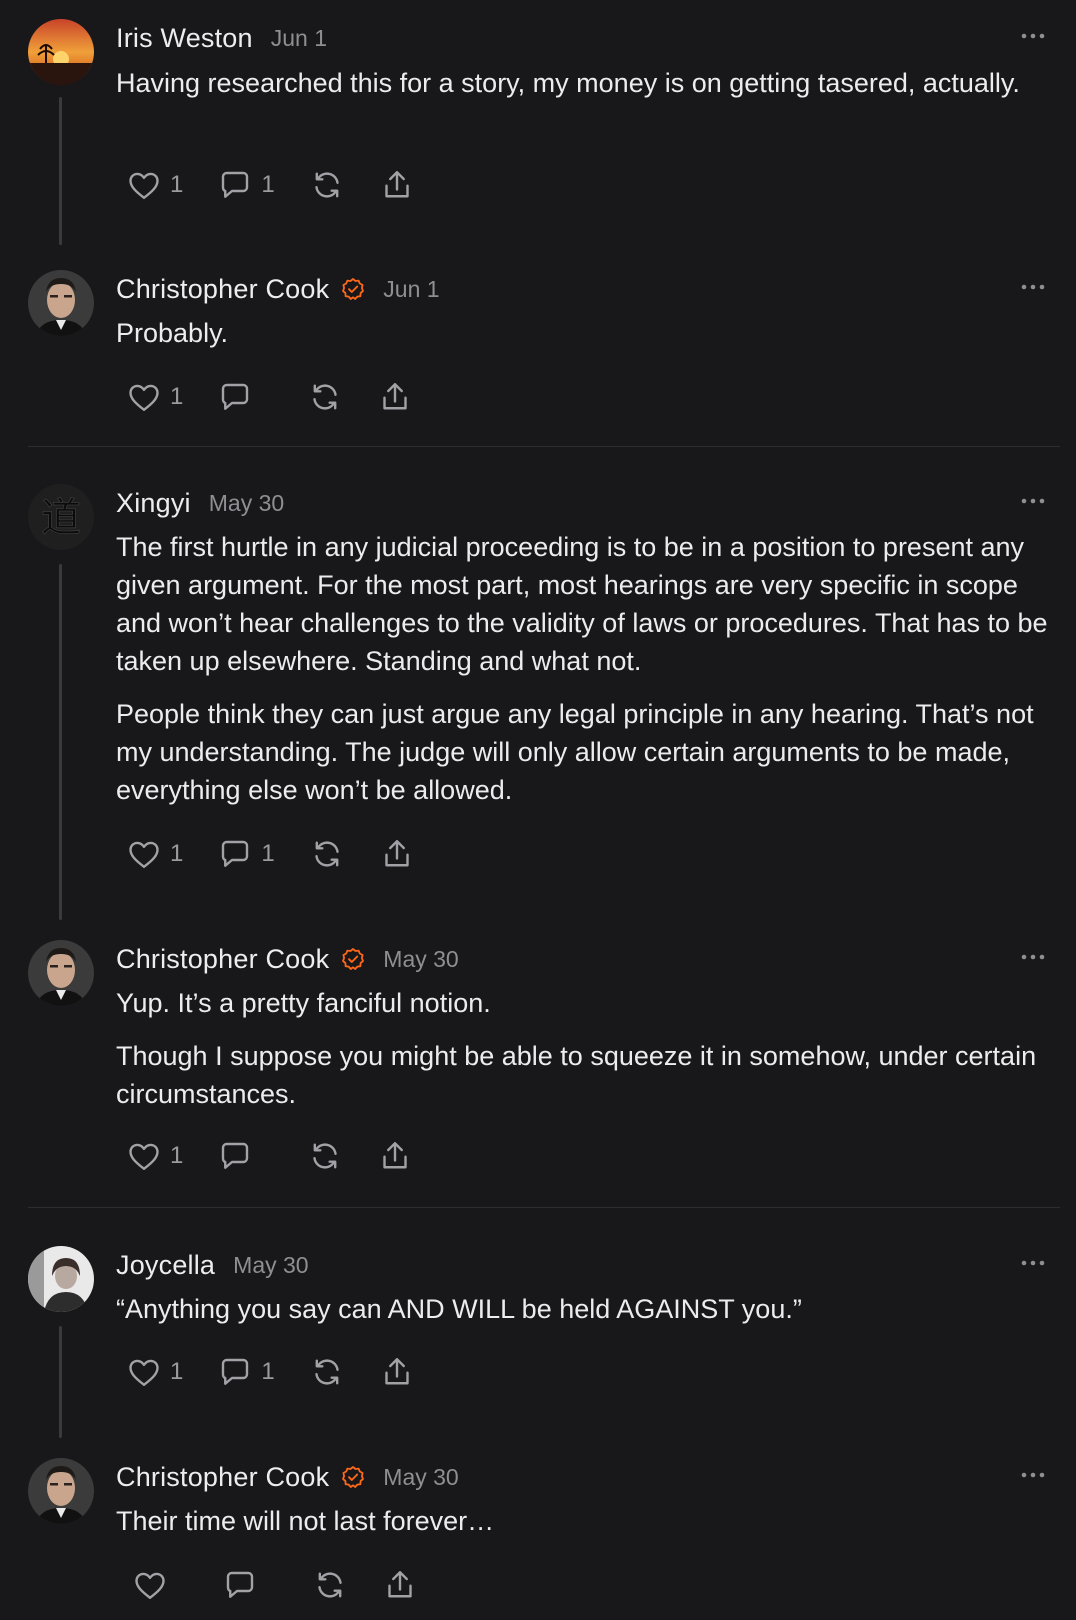 The image size is (1076, 1620). I want to click on avatar-xingyi: 道, so click(61, 517).